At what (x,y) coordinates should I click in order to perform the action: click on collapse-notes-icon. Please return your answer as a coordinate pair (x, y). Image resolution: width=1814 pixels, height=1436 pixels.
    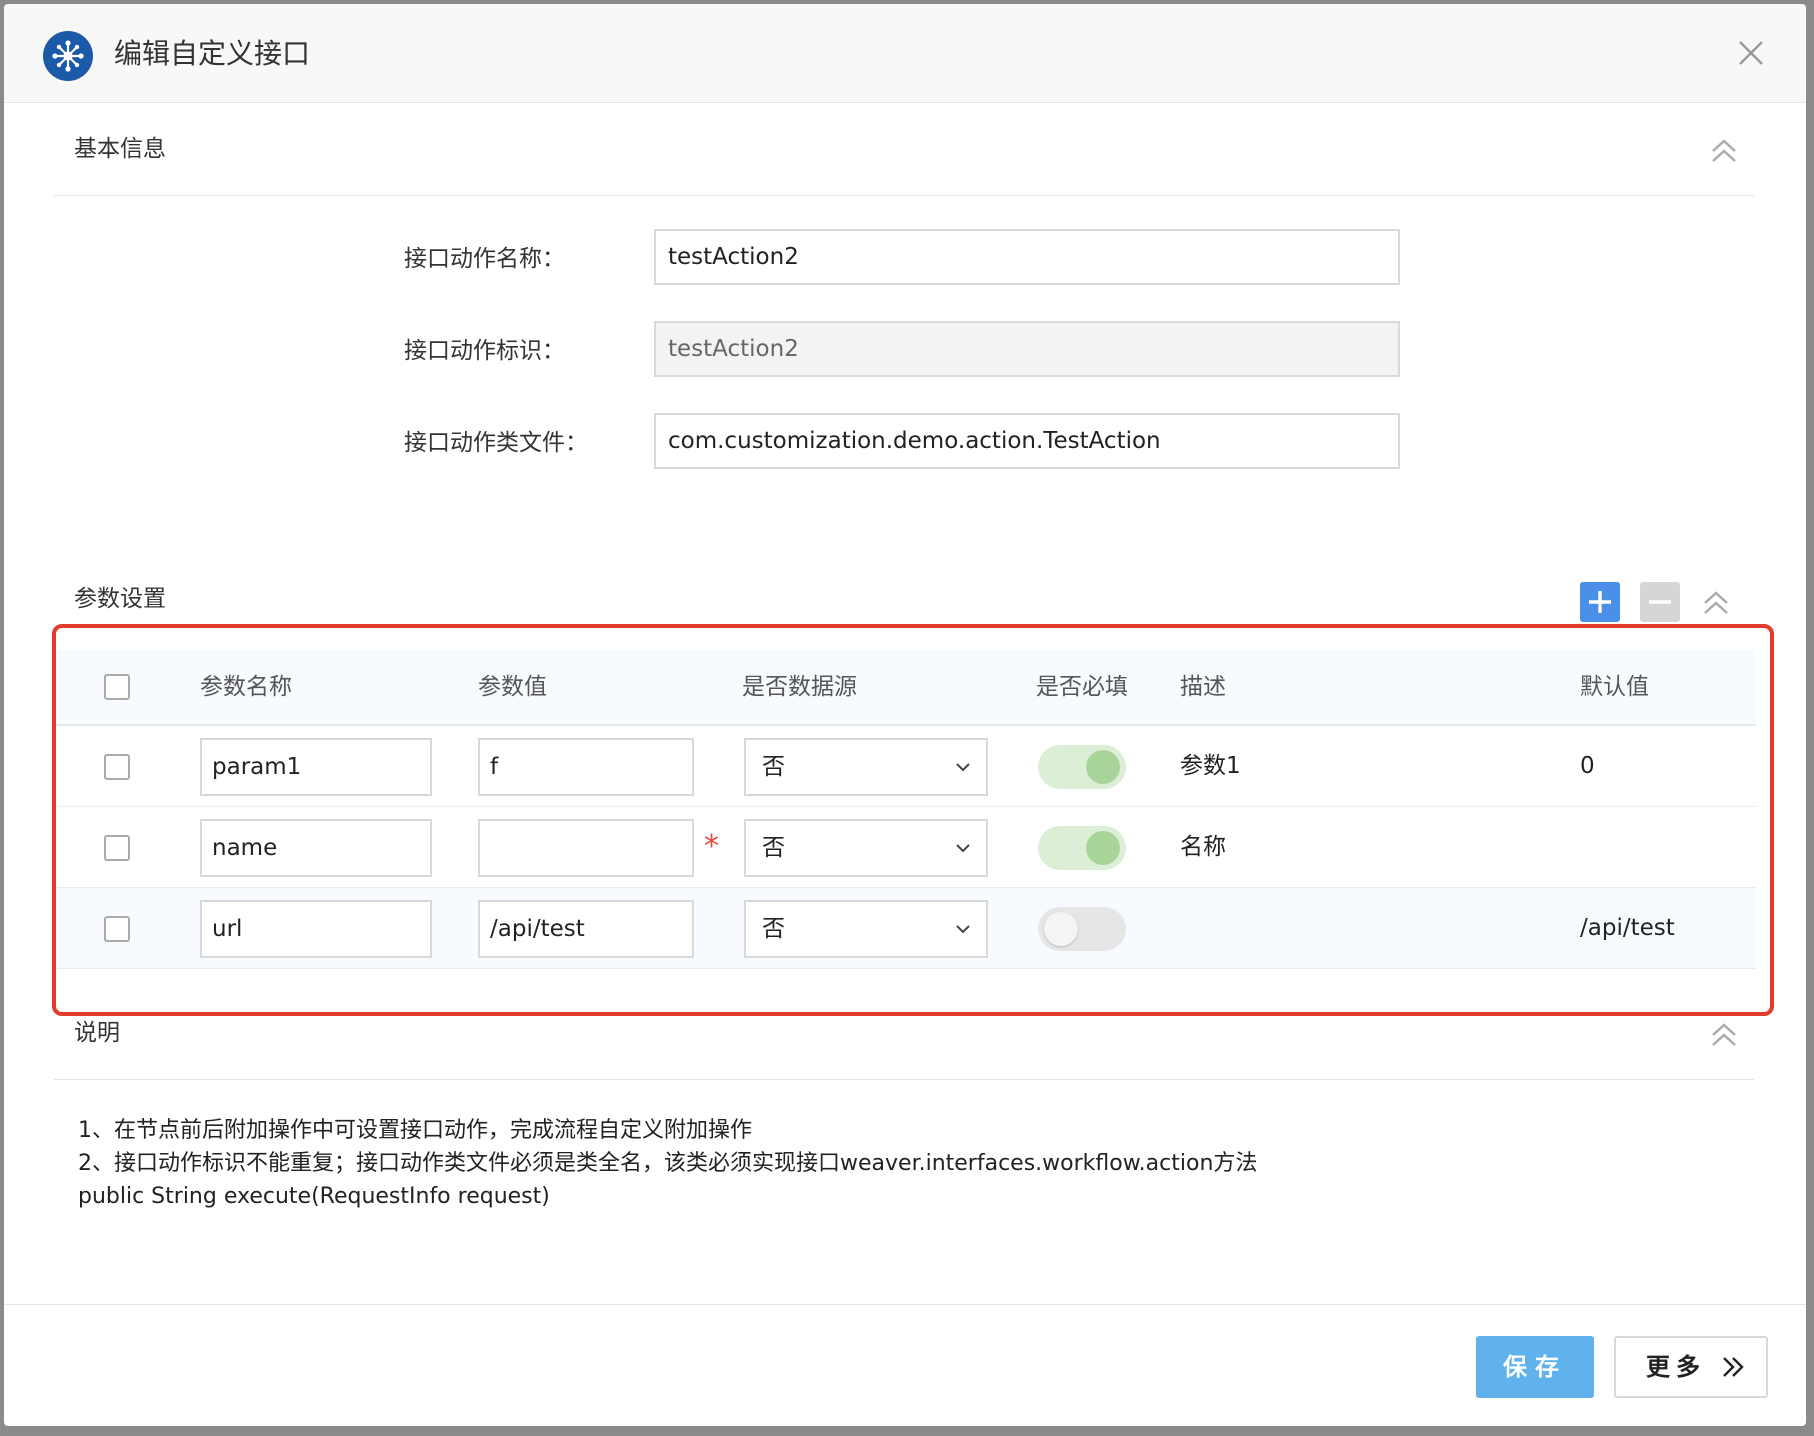
    Looking at the image, I should click on (1724, 1035).